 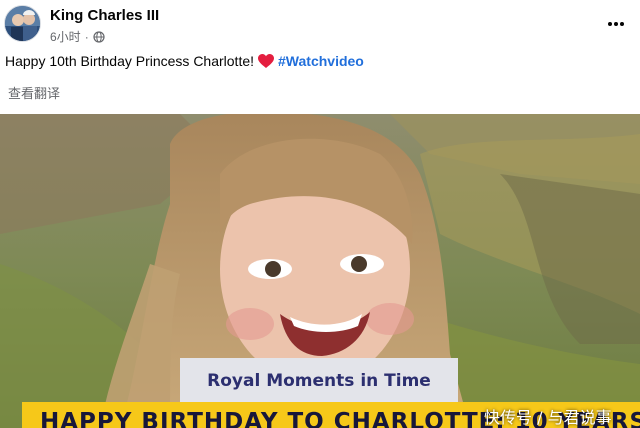 I want to click on post-message-text: Happy 10th Birthday Princess Charlotte!, so click(x=130, y=61).